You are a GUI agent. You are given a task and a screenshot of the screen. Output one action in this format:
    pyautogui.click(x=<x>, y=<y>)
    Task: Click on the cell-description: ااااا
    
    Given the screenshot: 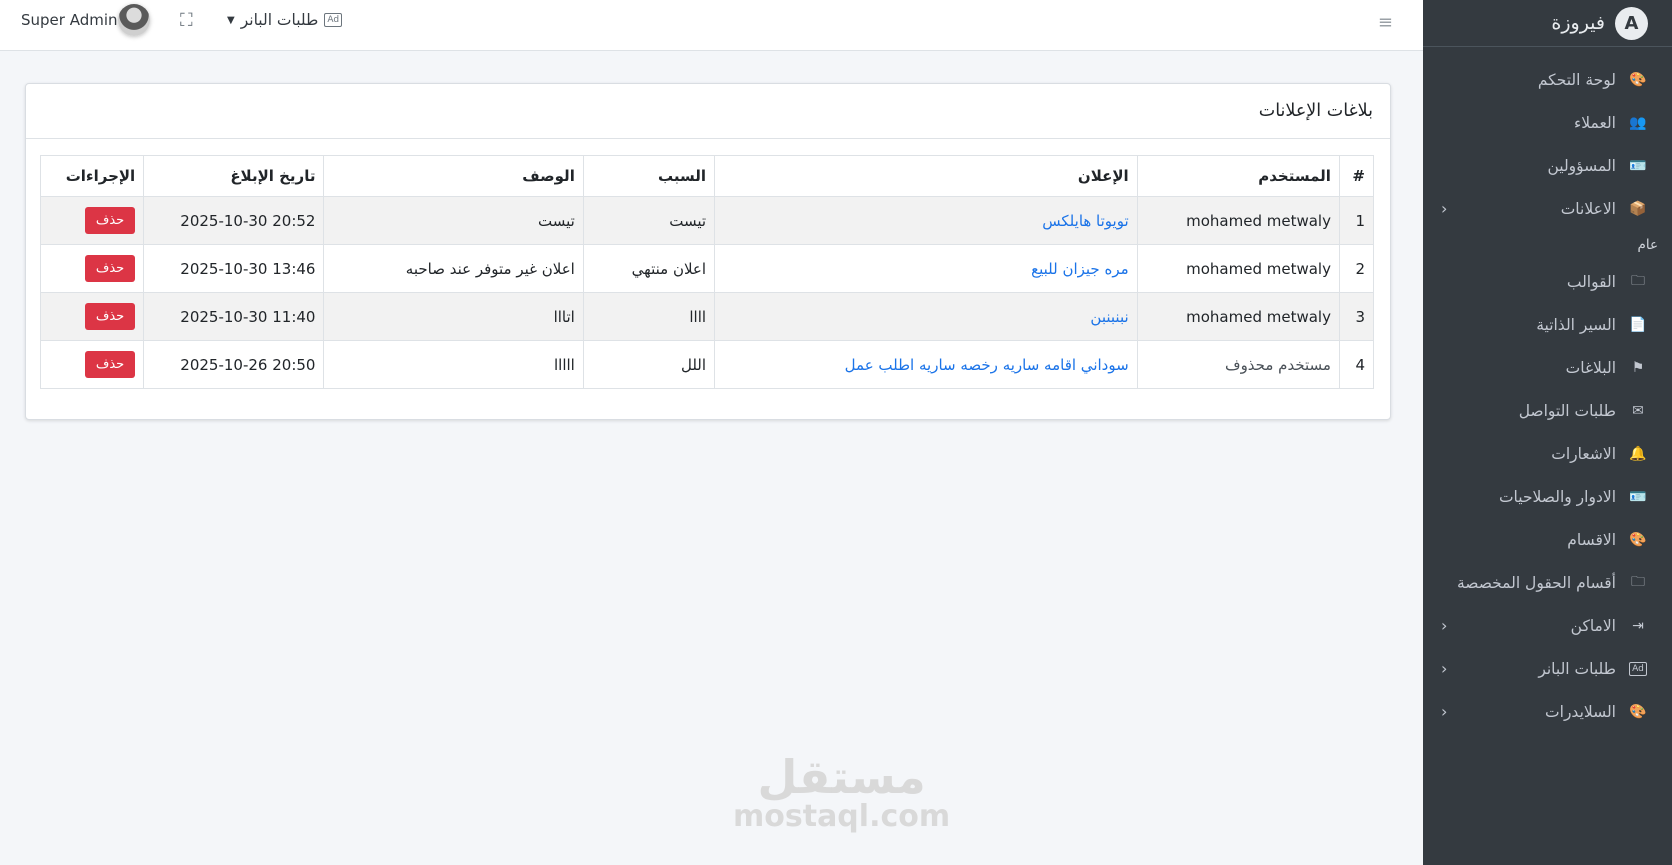 What is the action you would take?
    pyautogui.click(x=453, y=364)
    